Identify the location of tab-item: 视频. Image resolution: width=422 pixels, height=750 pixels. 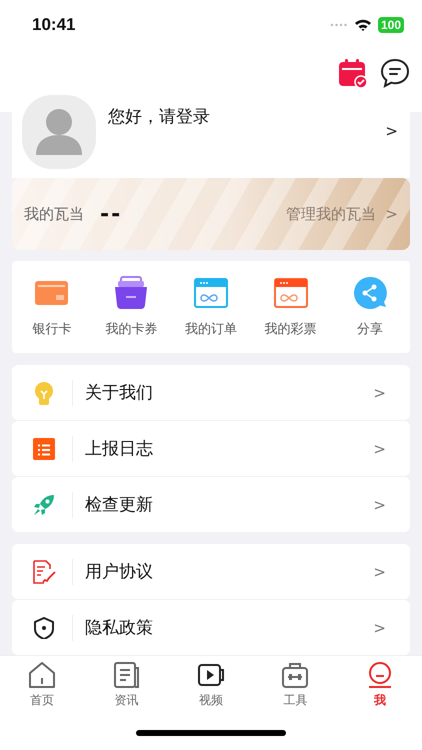
(210, 685).